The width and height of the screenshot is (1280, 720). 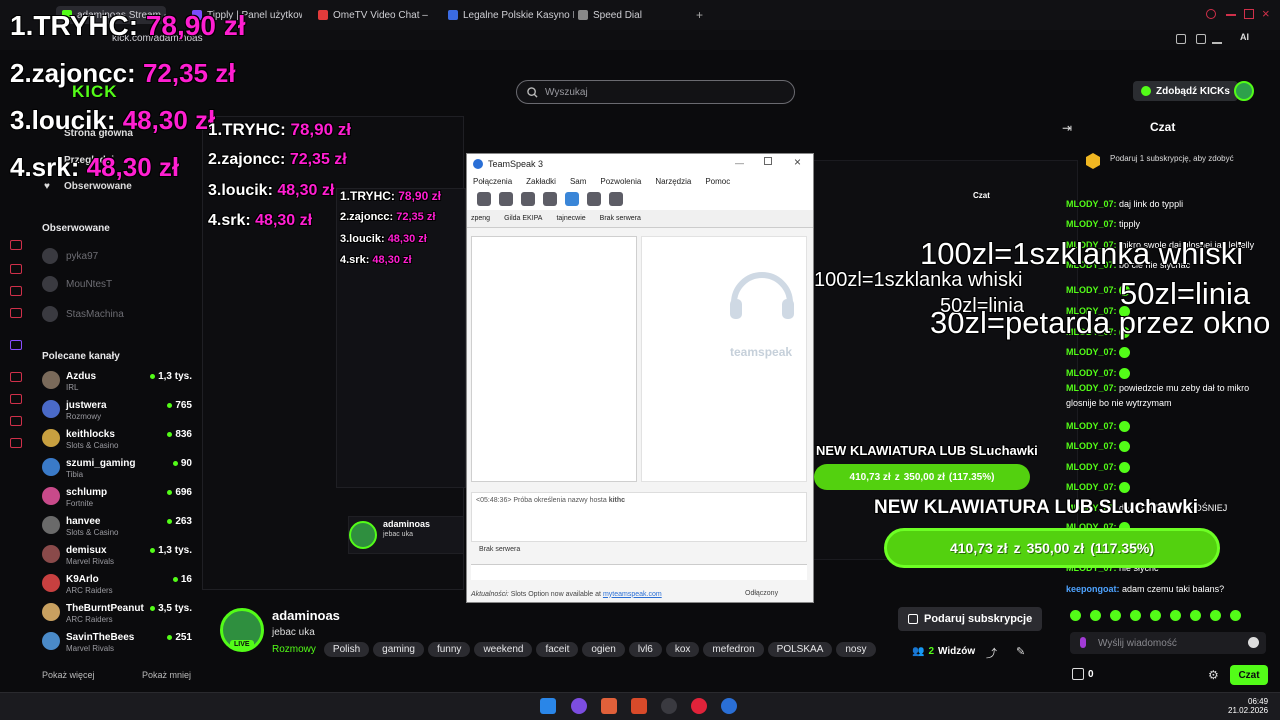 What do you see at coordinates (673, 181) in the screenshot?
I see `ts-menu-item: Narzędzia` at bounding box center [673, 181].